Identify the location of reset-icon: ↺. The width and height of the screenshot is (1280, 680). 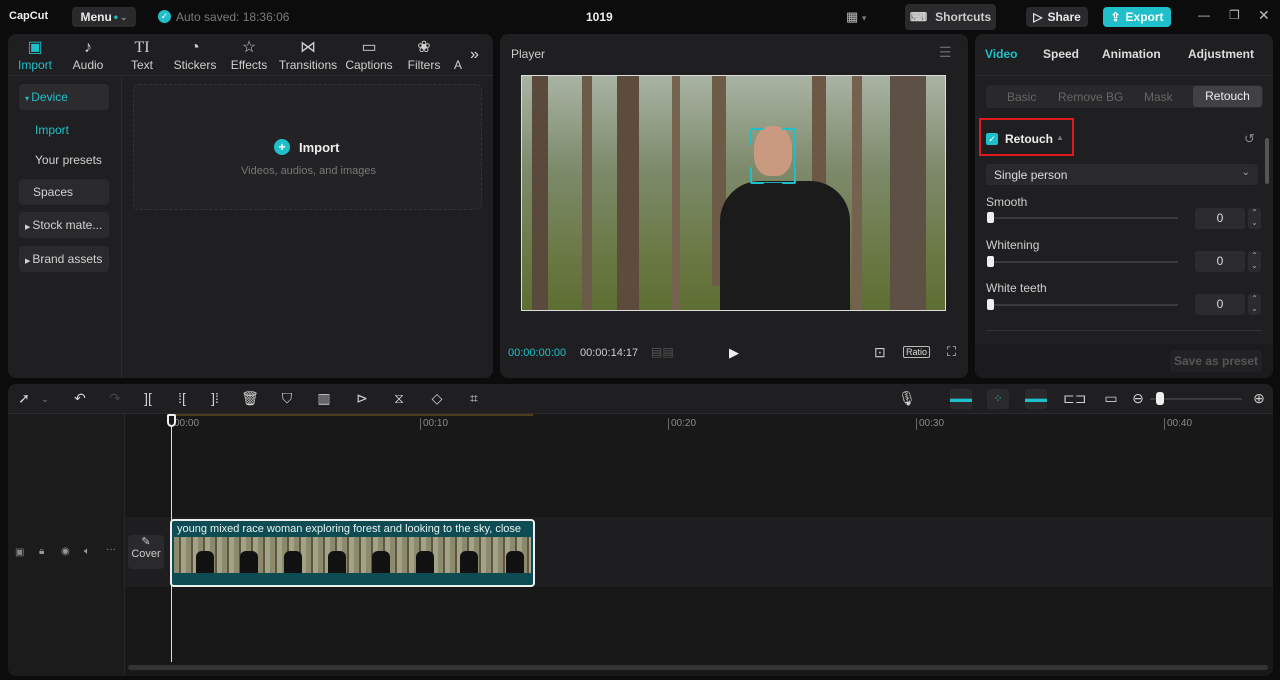
(1249, 139).